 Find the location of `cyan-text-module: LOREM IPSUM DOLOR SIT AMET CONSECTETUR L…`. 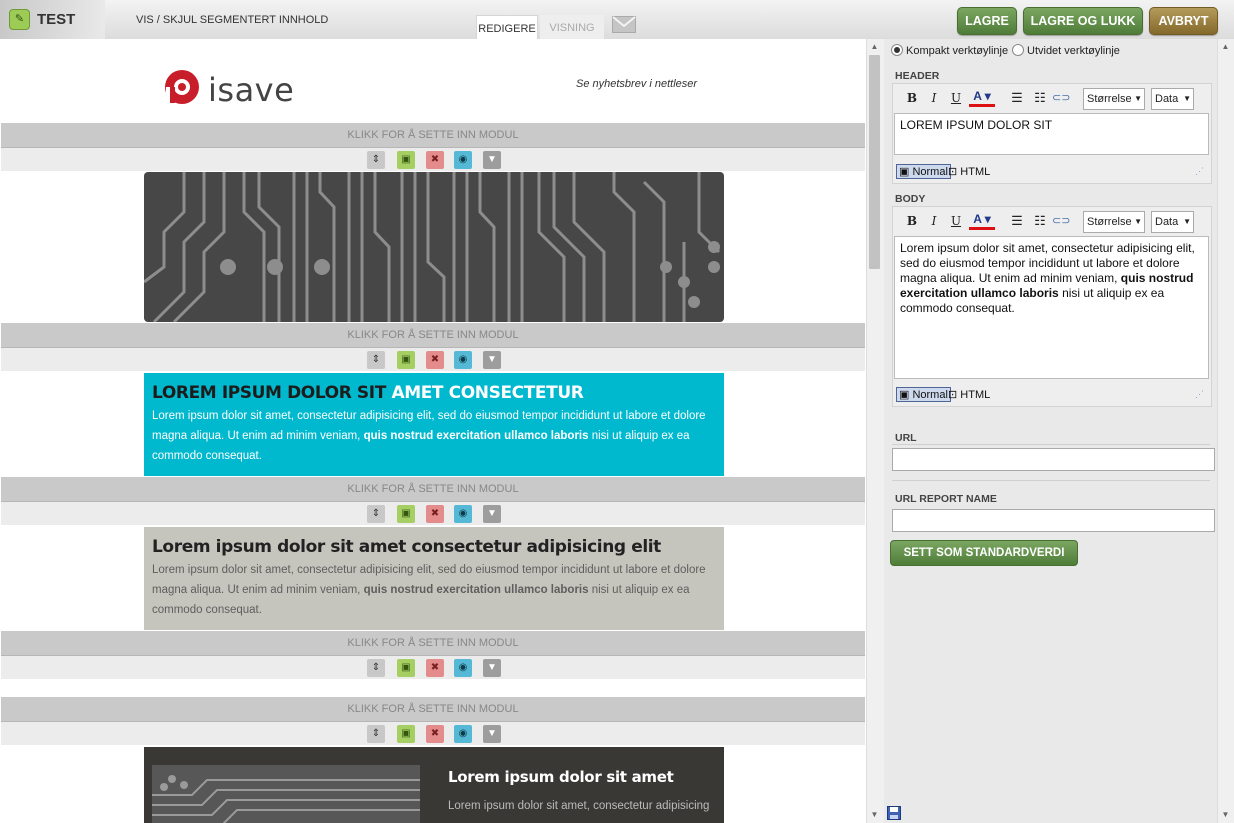

cyan-text-module: LOREM IPSUM DOLOR SIT AMET CONSECTETUR L… is located at coordinates (434, 424).